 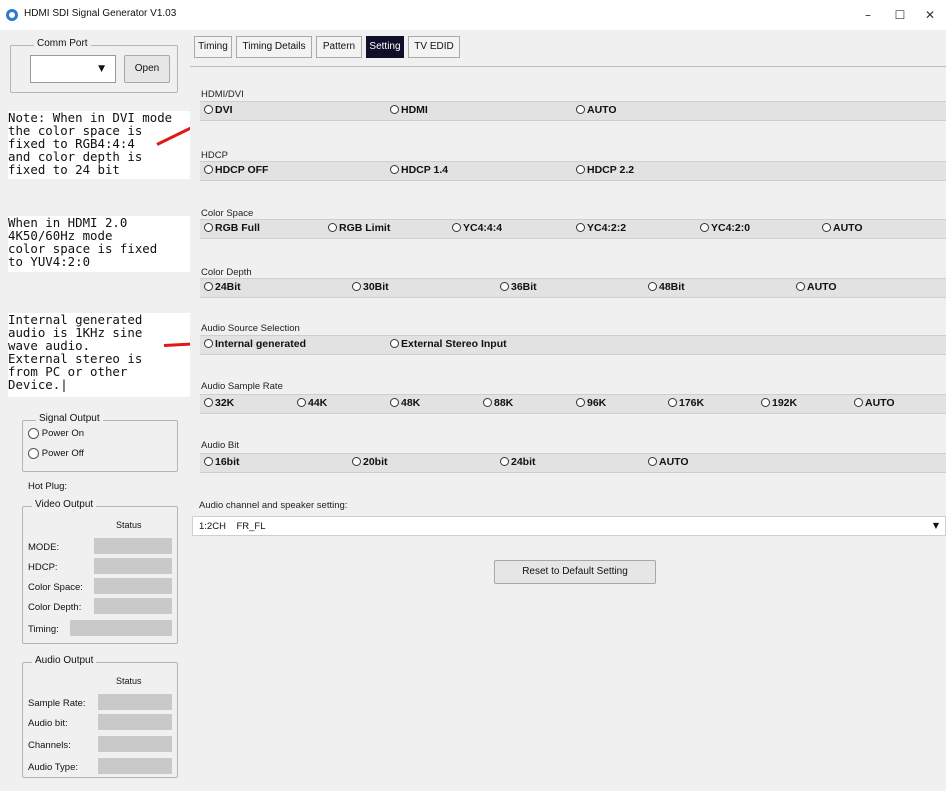 I want to click on hdcp-section-label: HDCP, so click(x=214, y=155).